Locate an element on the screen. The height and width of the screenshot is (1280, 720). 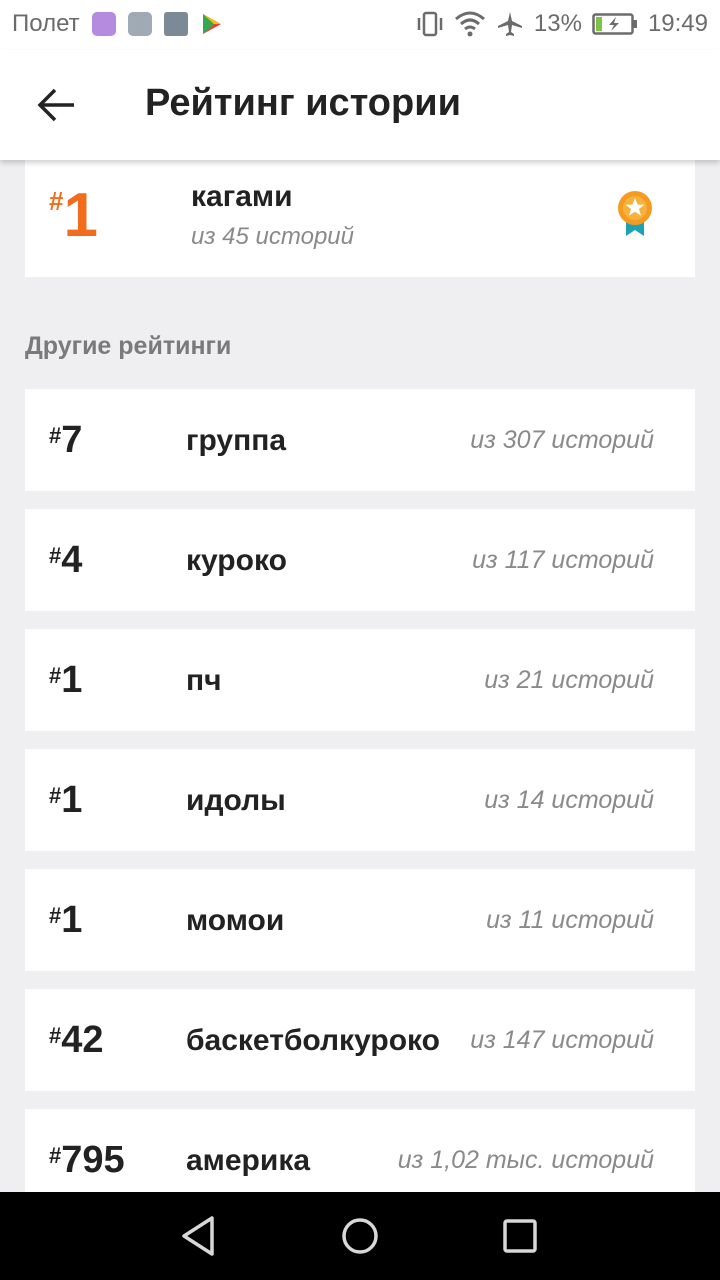
top-story-count: из 45 историй is located at coordinates (272, 236).